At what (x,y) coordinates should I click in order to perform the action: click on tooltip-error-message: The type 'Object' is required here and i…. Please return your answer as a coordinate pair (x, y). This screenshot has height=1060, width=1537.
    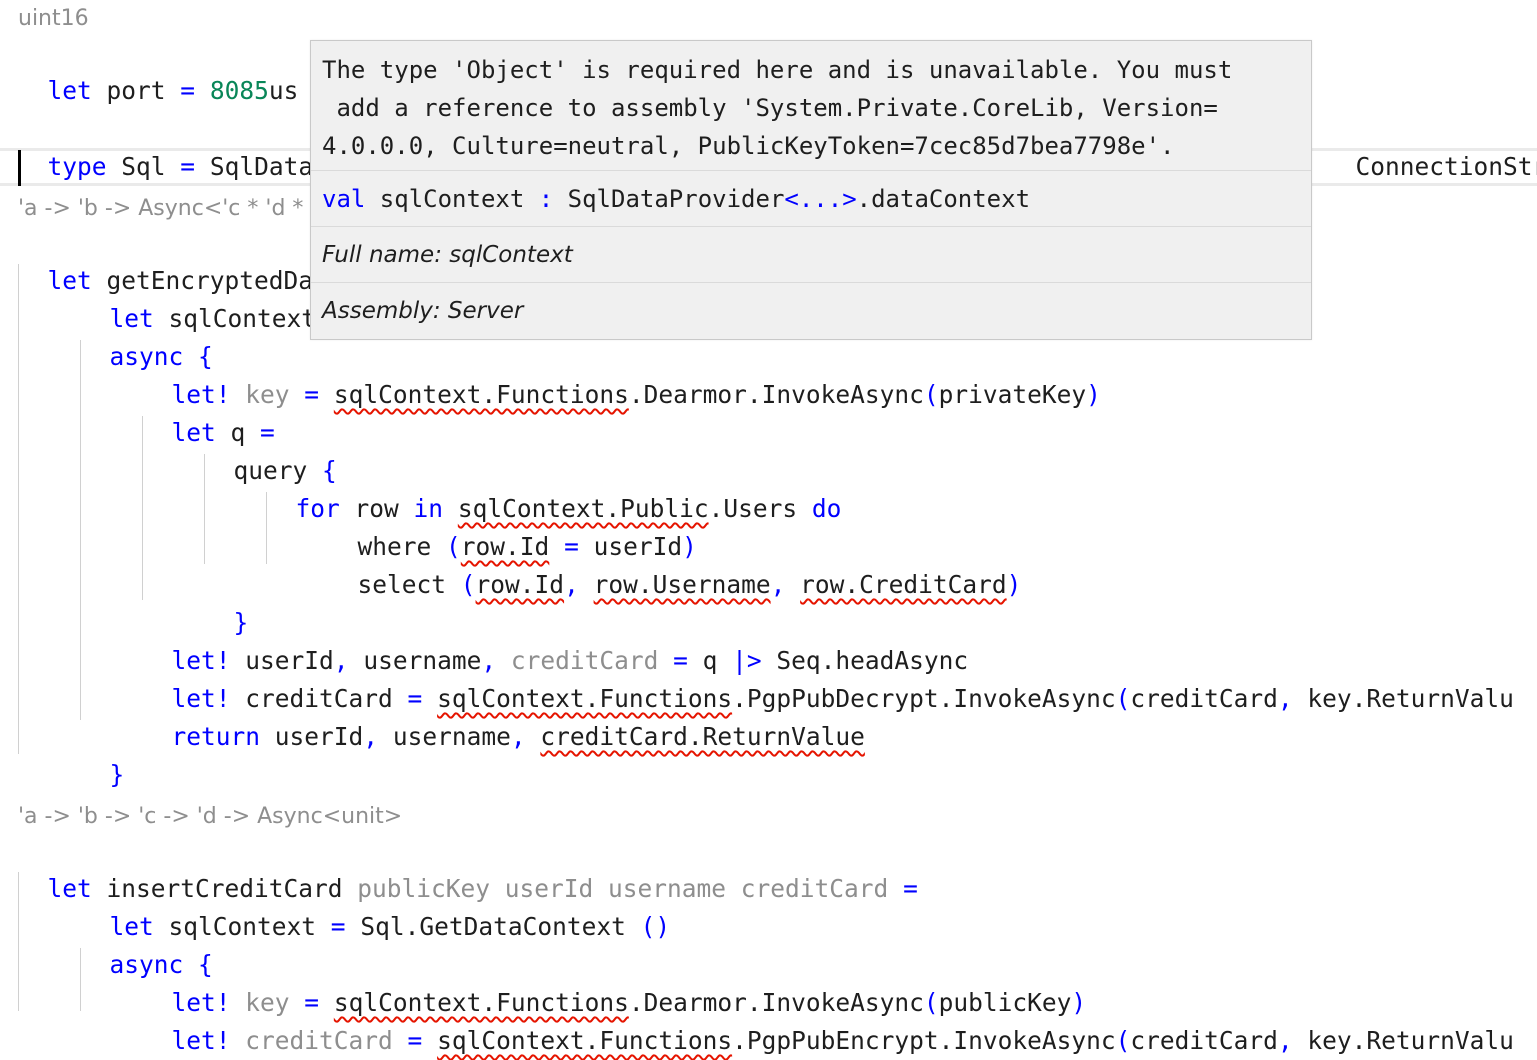
    Looking at the image, I should click on (811, 106).